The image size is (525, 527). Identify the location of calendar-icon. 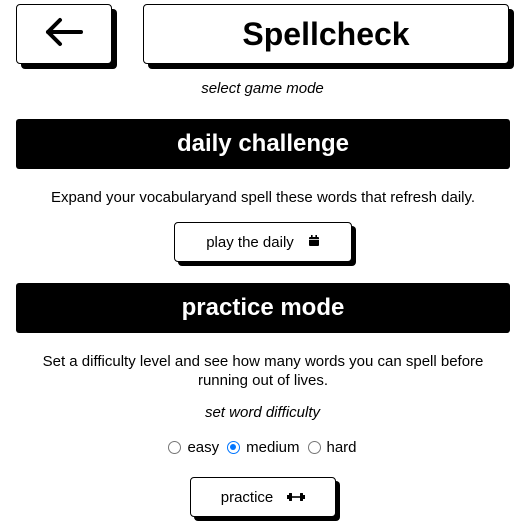
(314, 242).